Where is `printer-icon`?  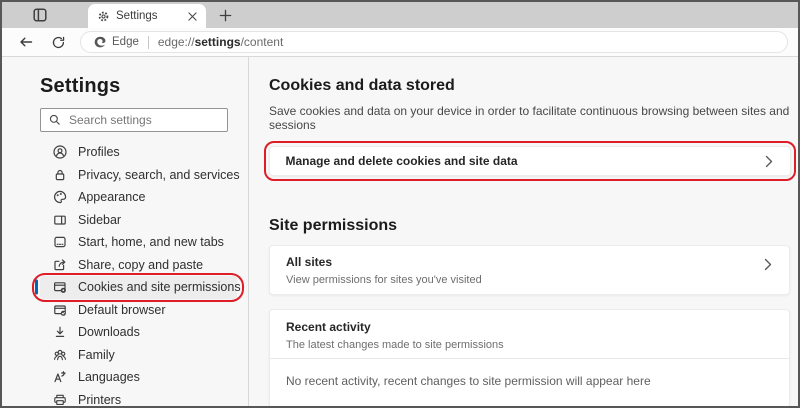 printer-icon is located at coordinates (60, 399).